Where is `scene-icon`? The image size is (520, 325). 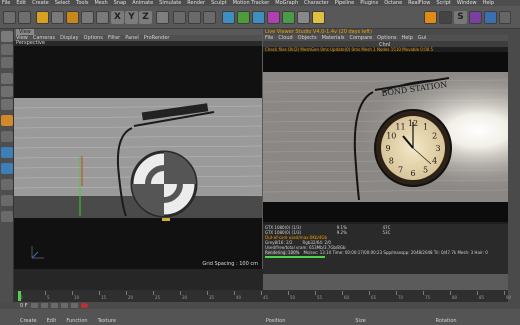 scene-icon is located at coordinates (288, 17).